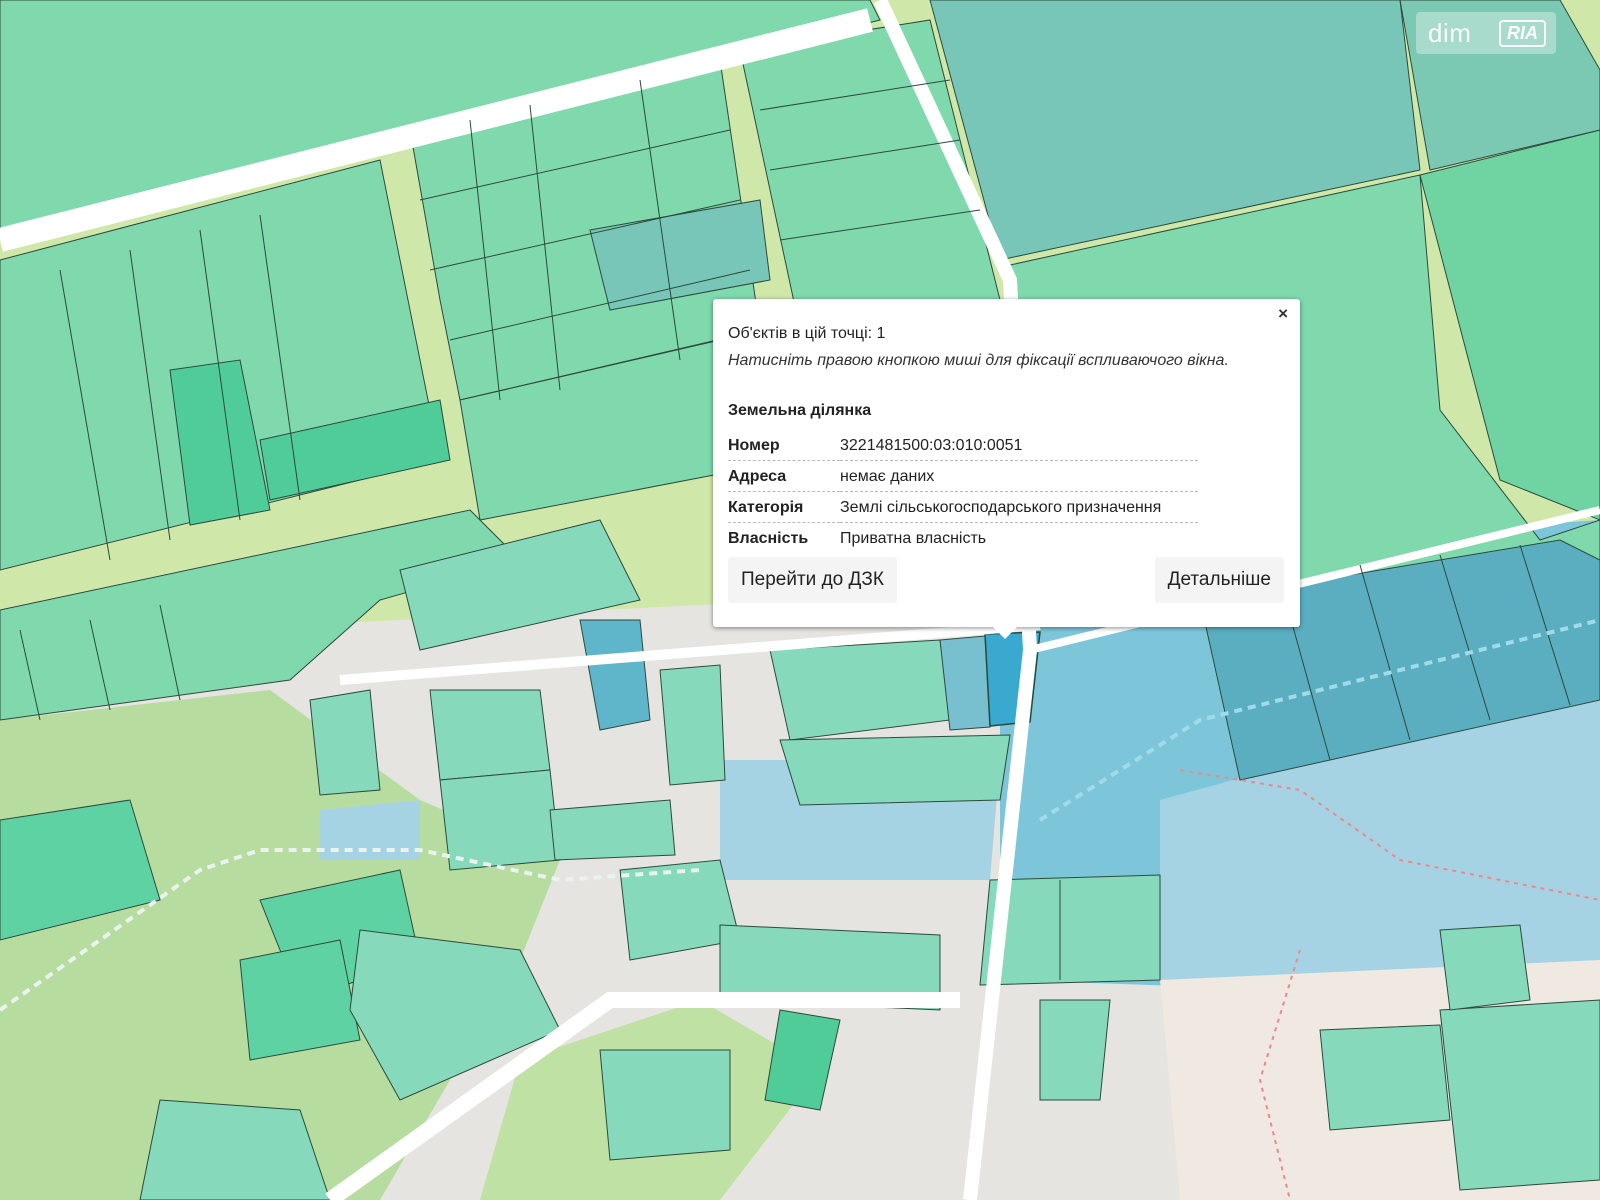  I want to click on attribute-row: Номер 3221481500:03:010:0051, so click(963, 445).